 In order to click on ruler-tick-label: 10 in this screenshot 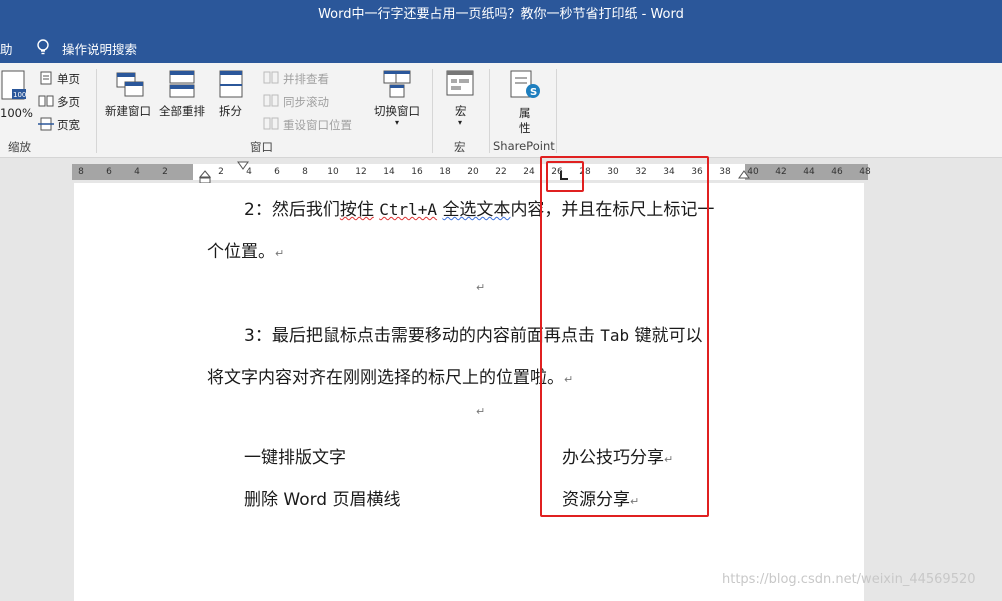, I will do `click(333, 172)`.